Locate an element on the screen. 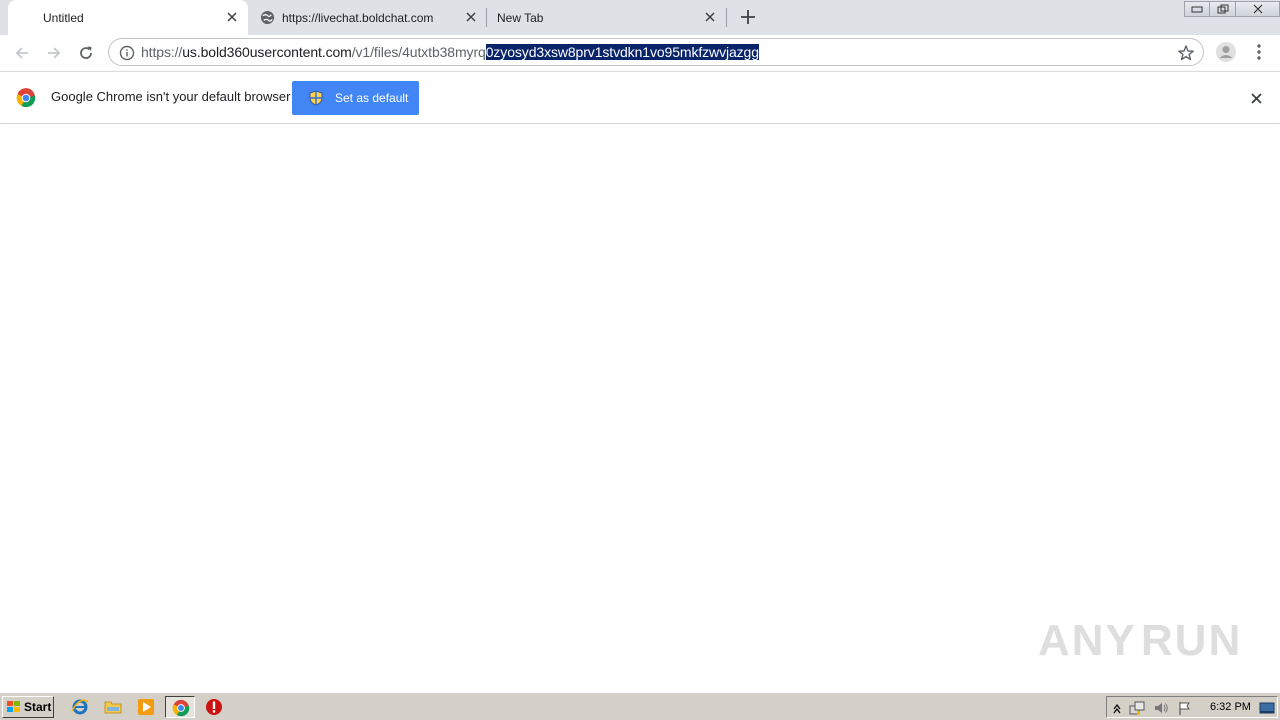  watermark-left-text: ANY is located at coordinates (1087, 640).